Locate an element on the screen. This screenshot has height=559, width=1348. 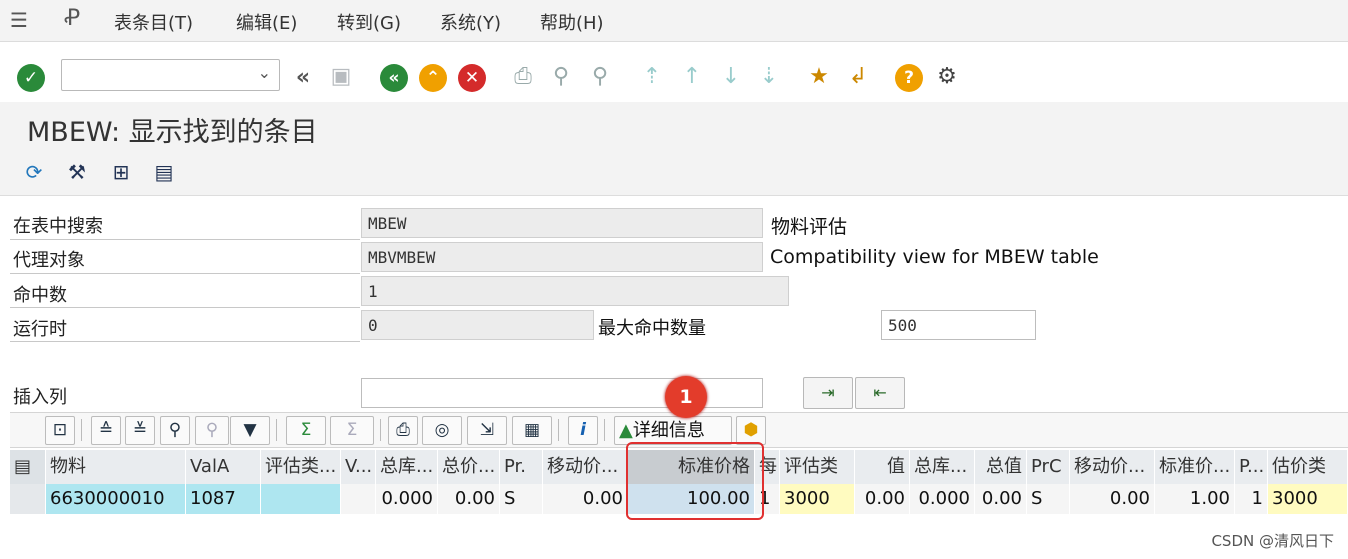
table-cell-material: 6630000010 is located at coordinates (116, 499).